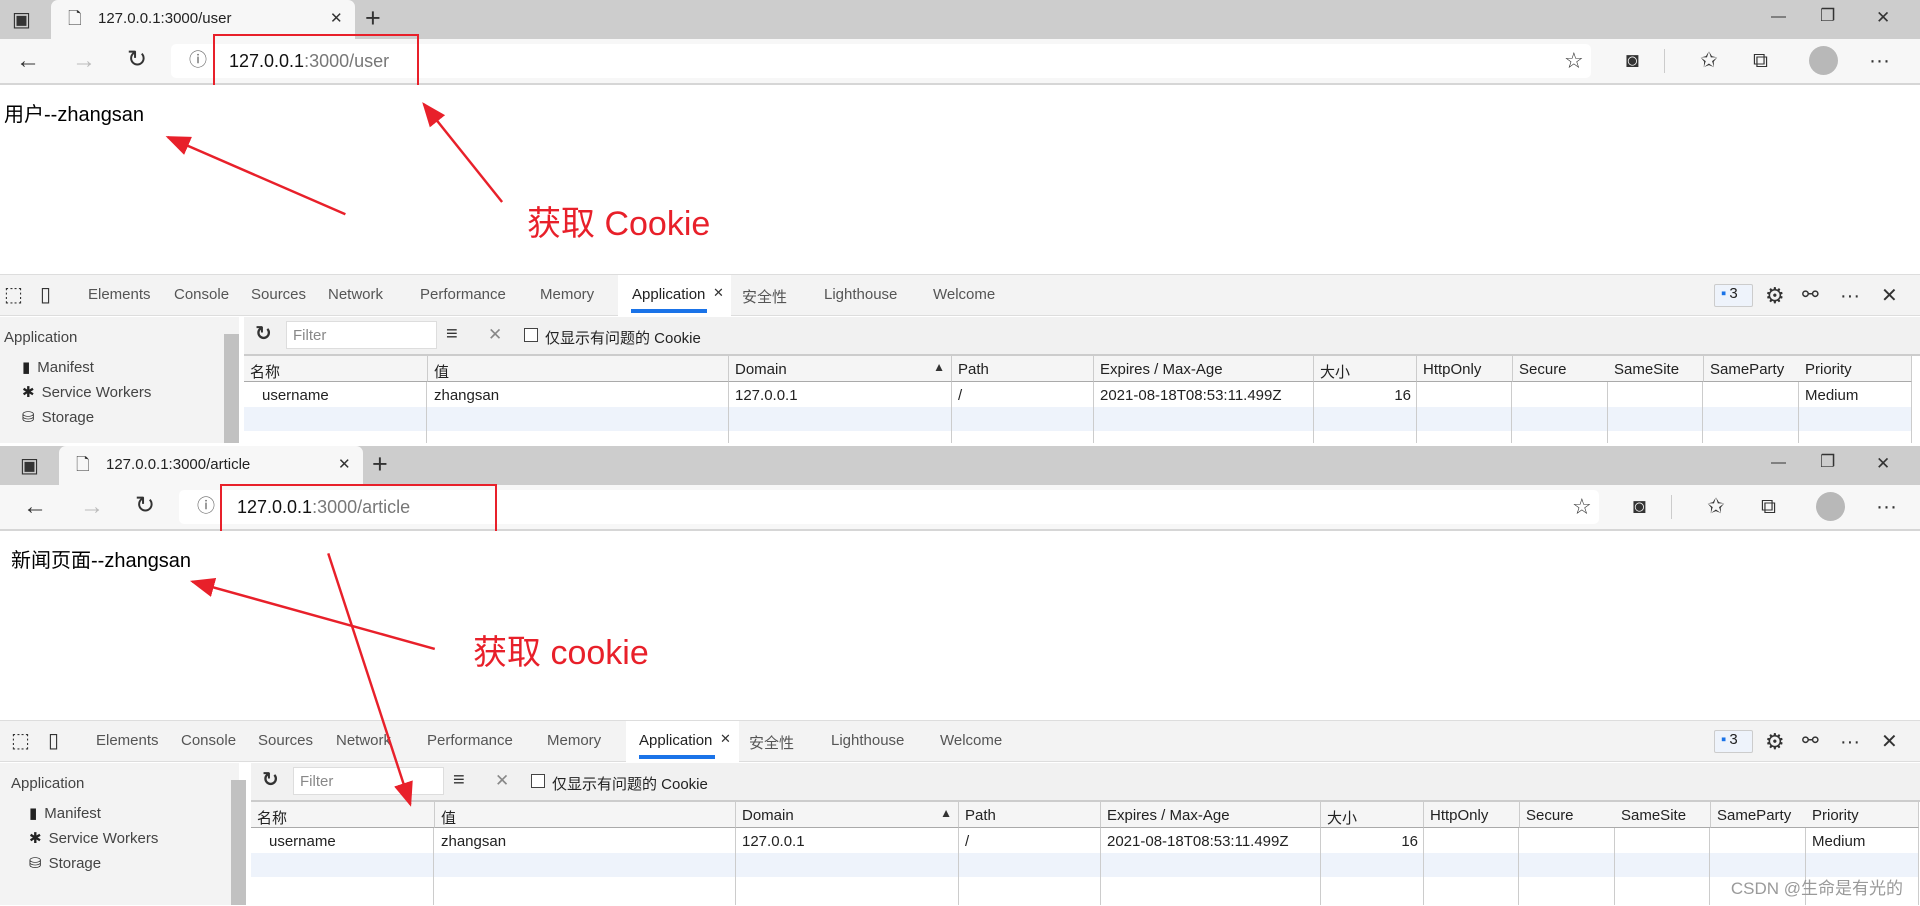  What do you see at coordinates (574, 740) in the screenshot?
I see `devtools-tab-5: Memory` at bounding box center [574, 740].